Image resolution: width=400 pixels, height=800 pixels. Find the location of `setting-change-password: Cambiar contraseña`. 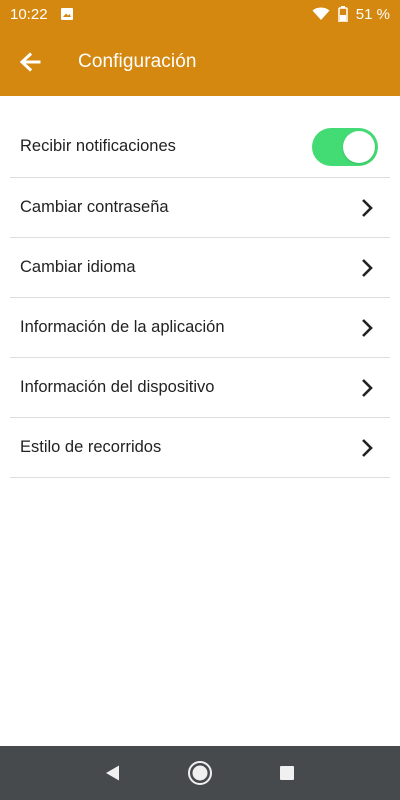

setting-change-password: Cambiar contraseña is located at coordinates (200, 208).